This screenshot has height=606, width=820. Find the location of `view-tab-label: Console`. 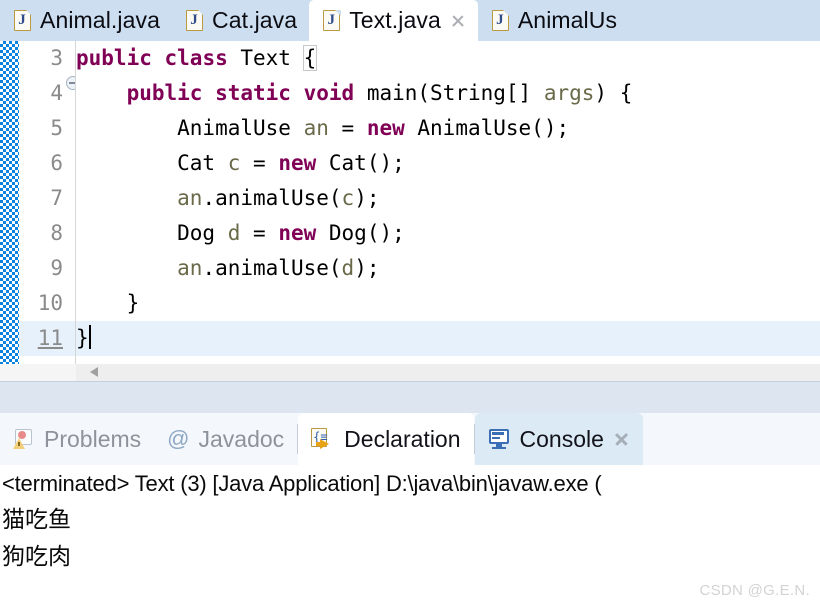

view-tab-label: Console is located at coordinates (561, 438).